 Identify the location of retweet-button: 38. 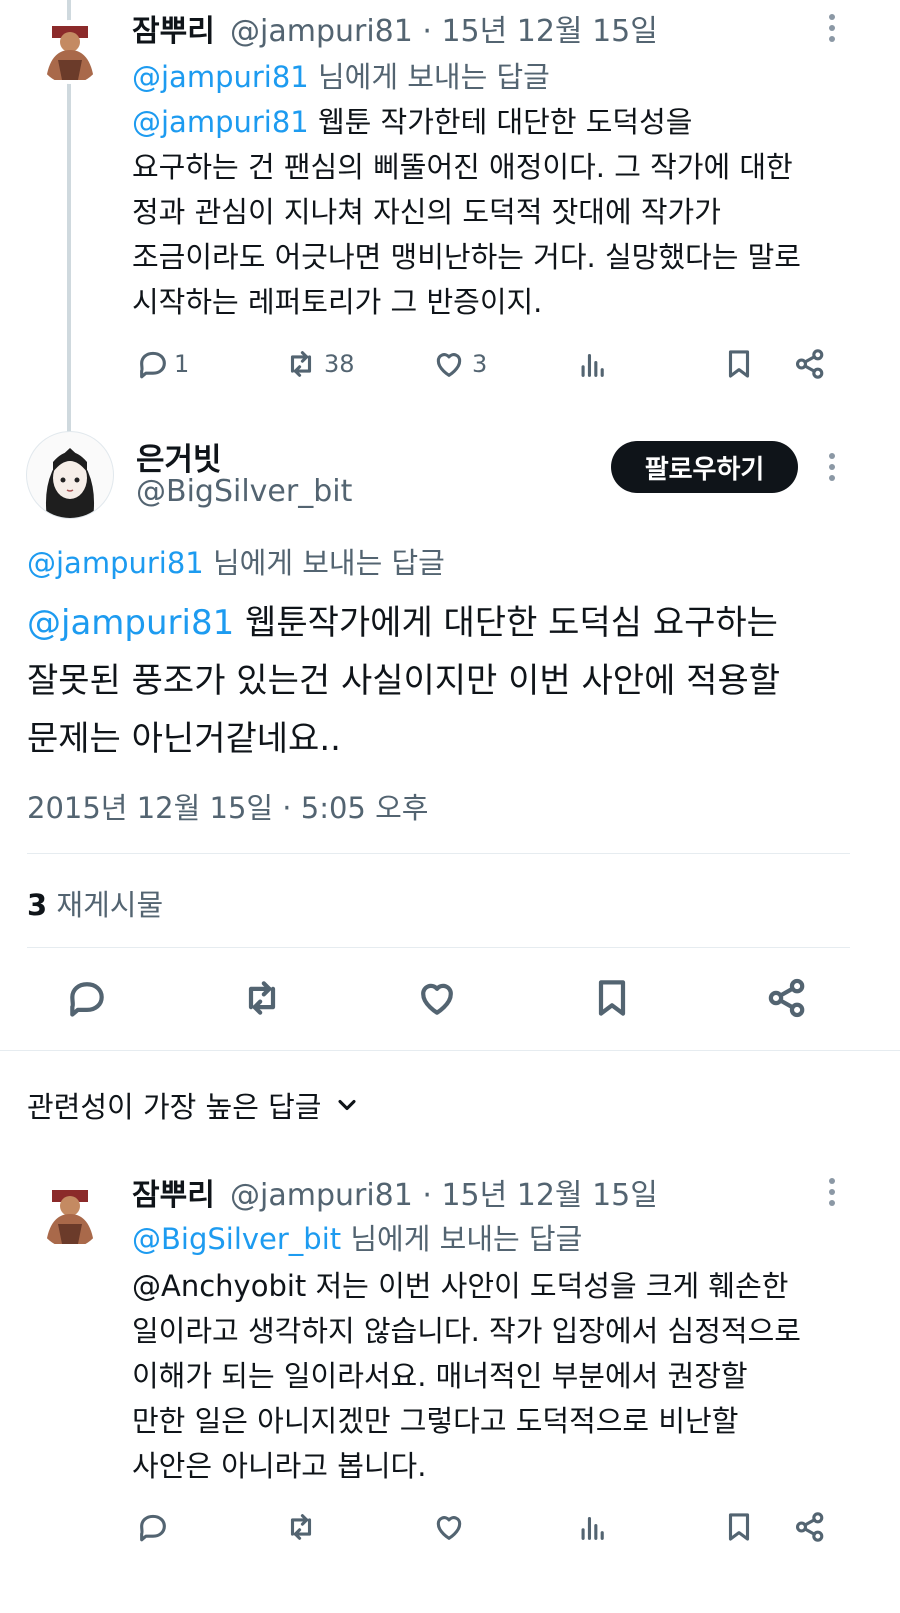
(319, 364).